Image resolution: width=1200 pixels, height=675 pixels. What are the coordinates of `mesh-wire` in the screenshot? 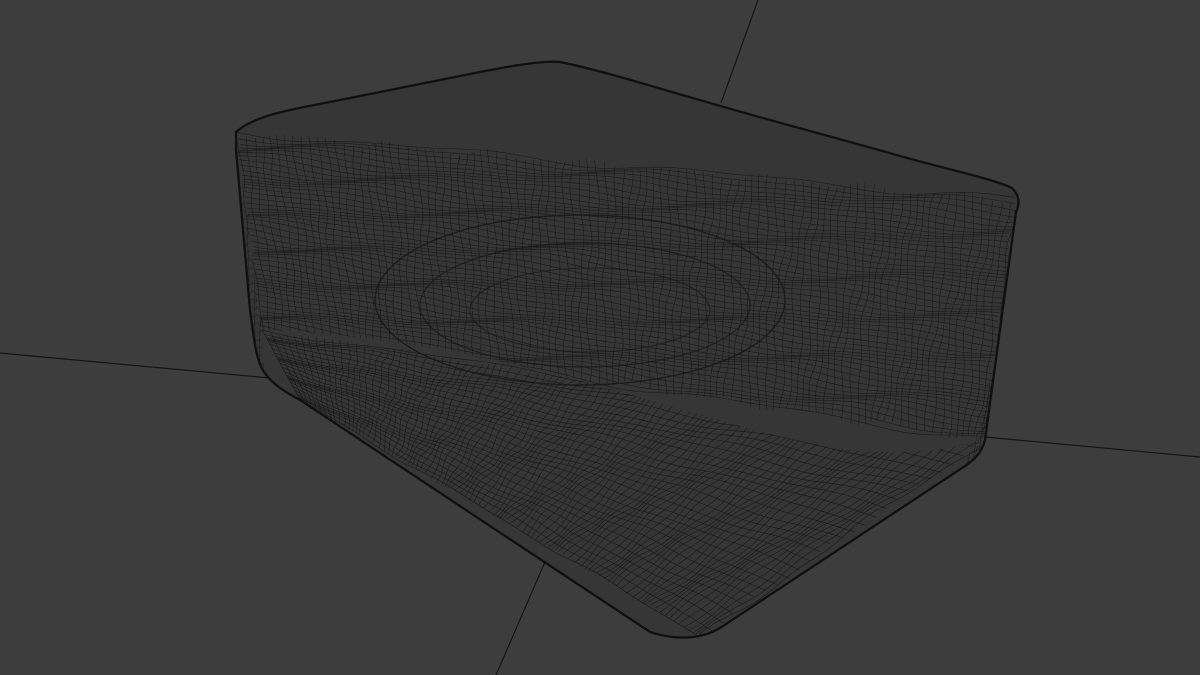 It's located at (256, 371).